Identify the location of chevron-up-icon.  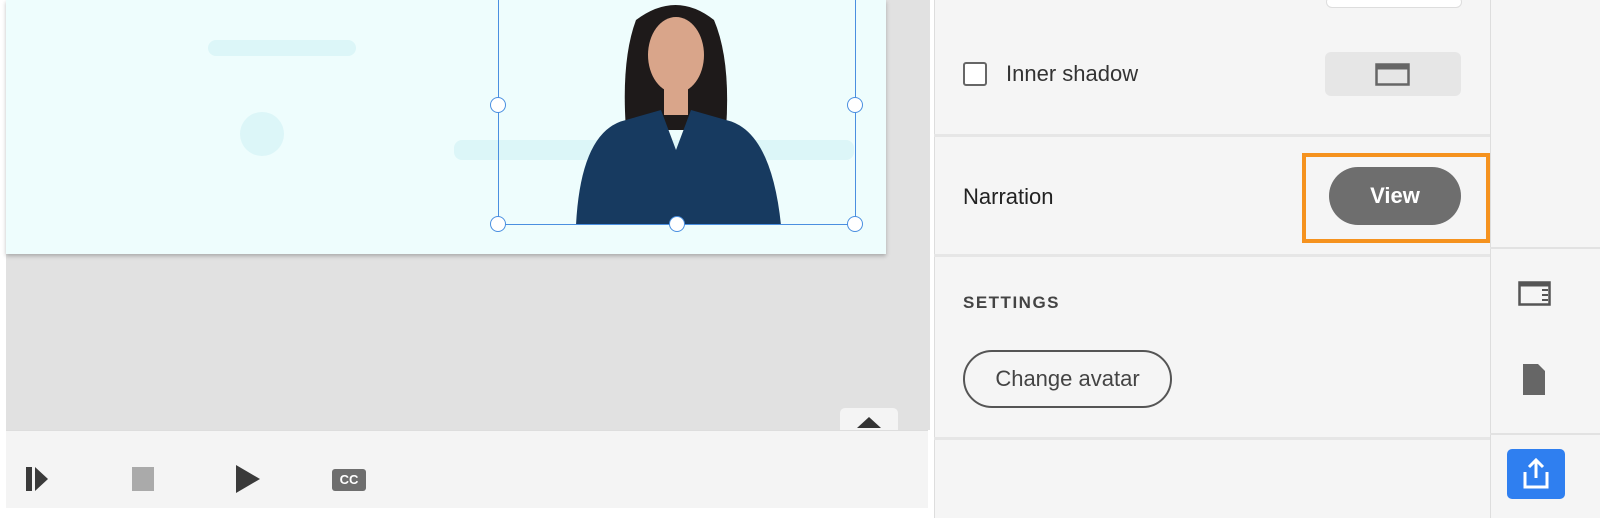
(869, 422).